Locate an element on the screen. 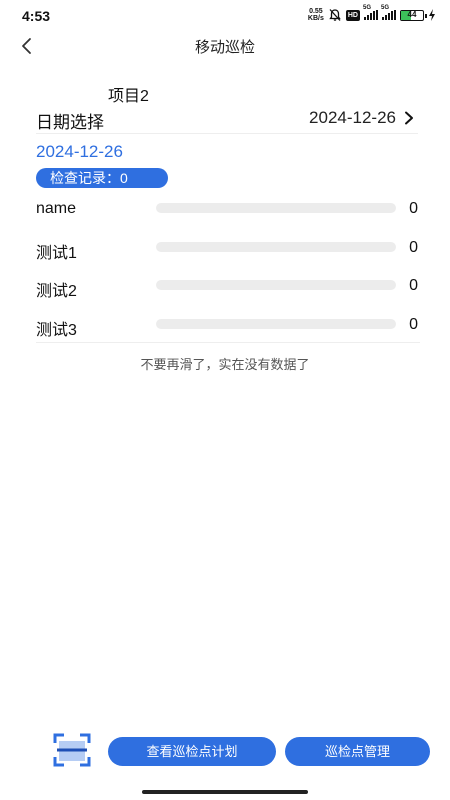  item-name: 测试2 is located at coordinates (56, 291).